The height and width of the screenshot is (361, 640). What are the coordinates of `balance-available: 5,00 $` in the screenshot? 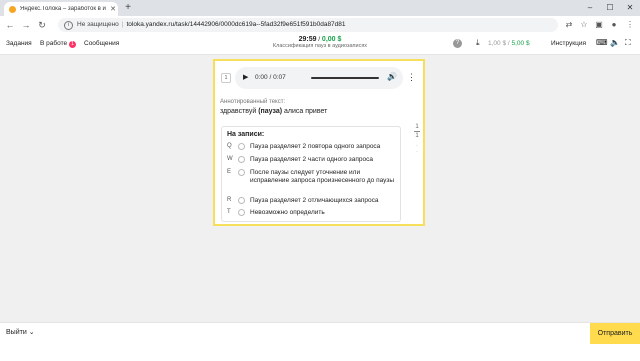 It's located at (520, 43).